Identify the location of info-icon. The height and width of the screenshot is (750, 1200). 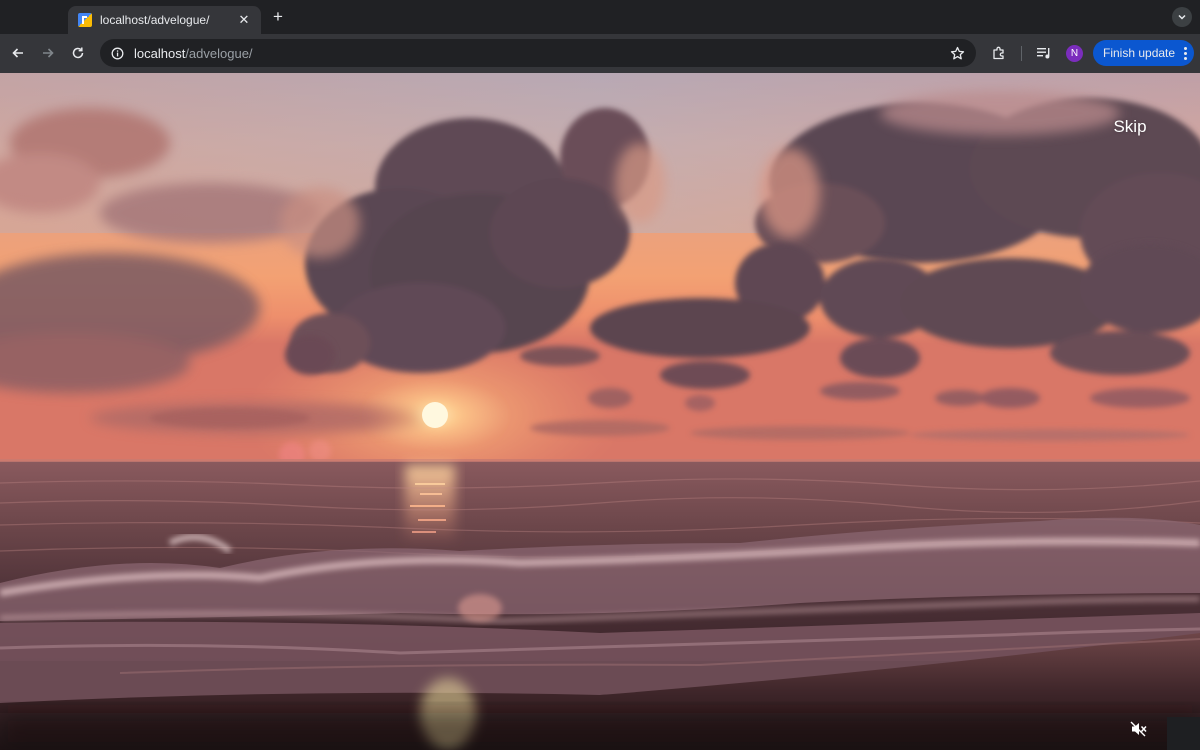
(117, 53).